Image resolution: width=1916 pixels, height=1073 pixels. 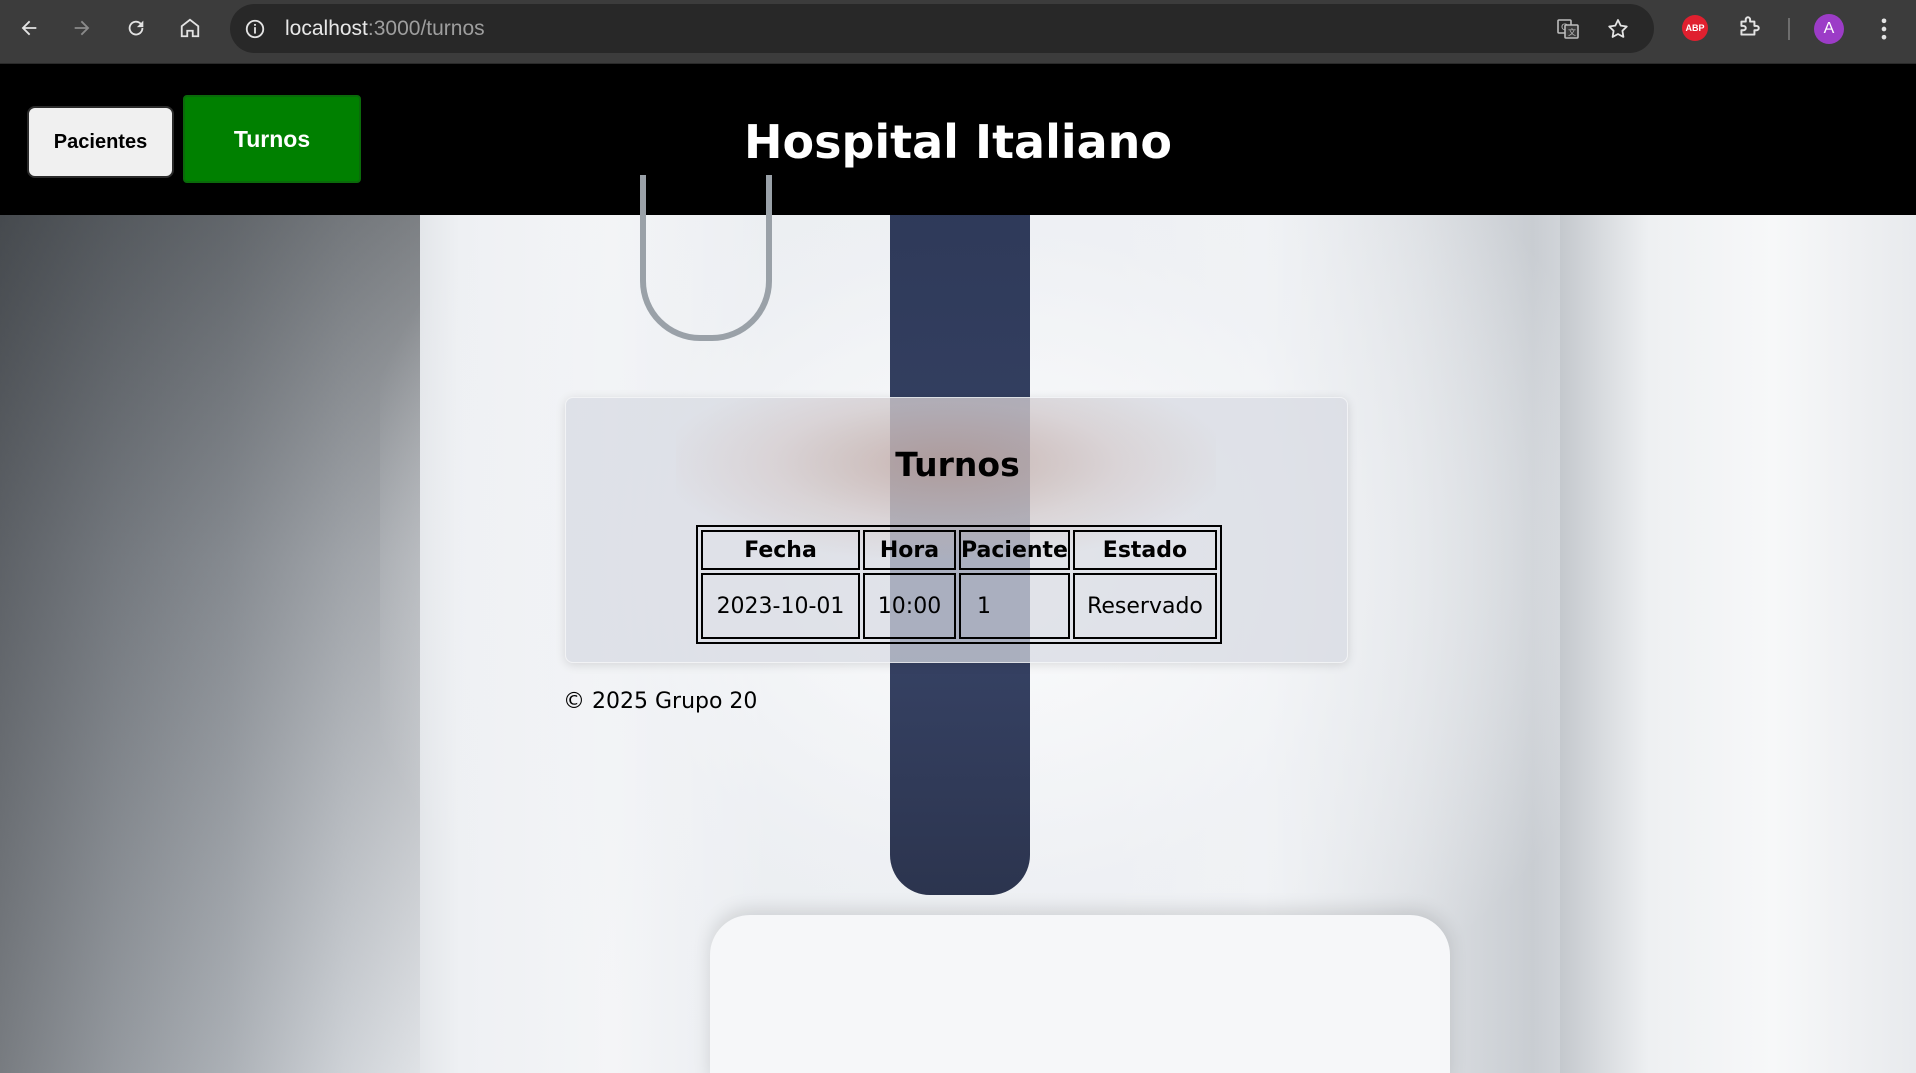 What do you see at coordinates (1080, 994) in the screenshot?
I see `photo-clipboard` at bounding box center [1080, 994].